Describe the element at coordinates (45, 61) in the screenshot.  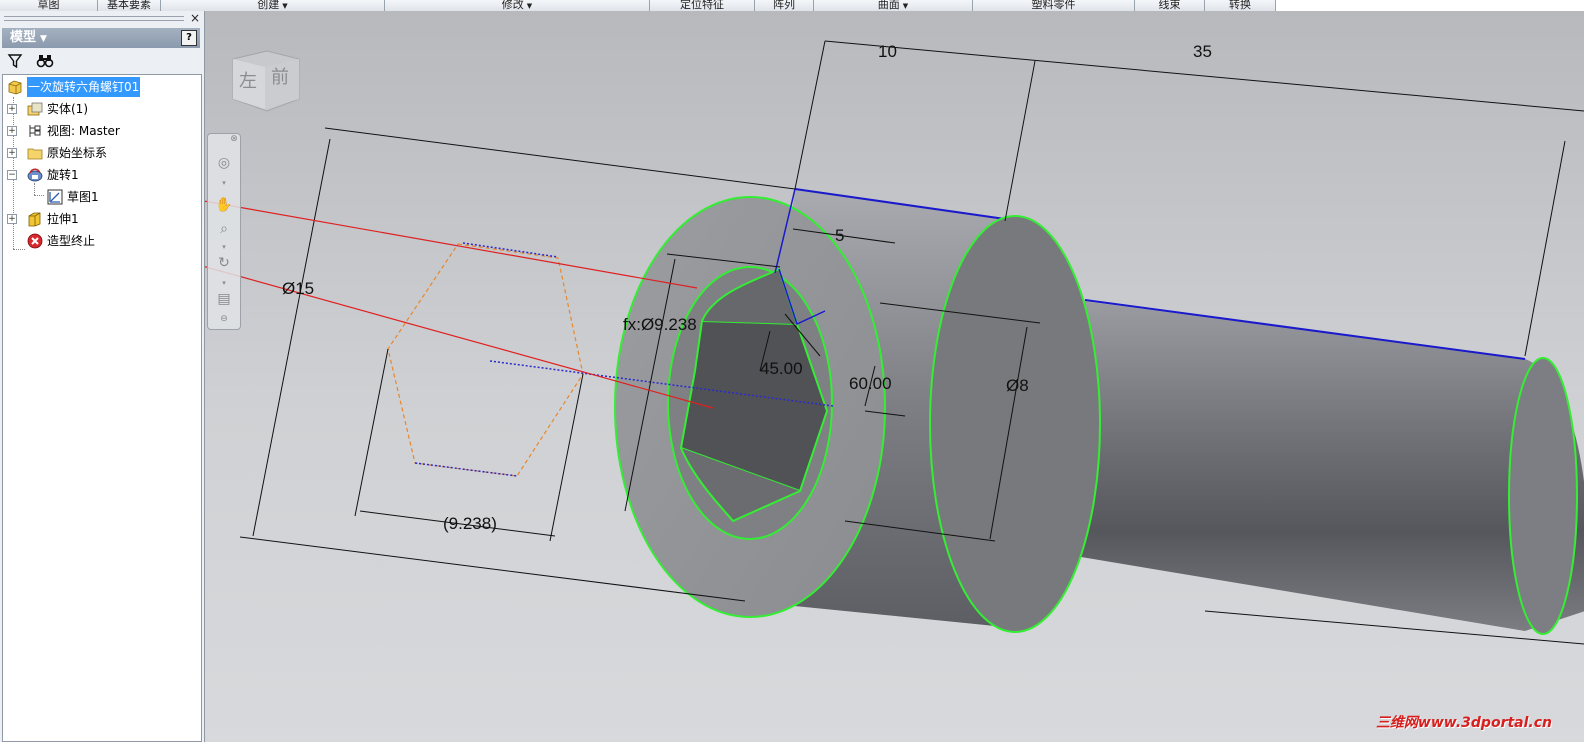
I see `find-binoculars-icon` at that location.